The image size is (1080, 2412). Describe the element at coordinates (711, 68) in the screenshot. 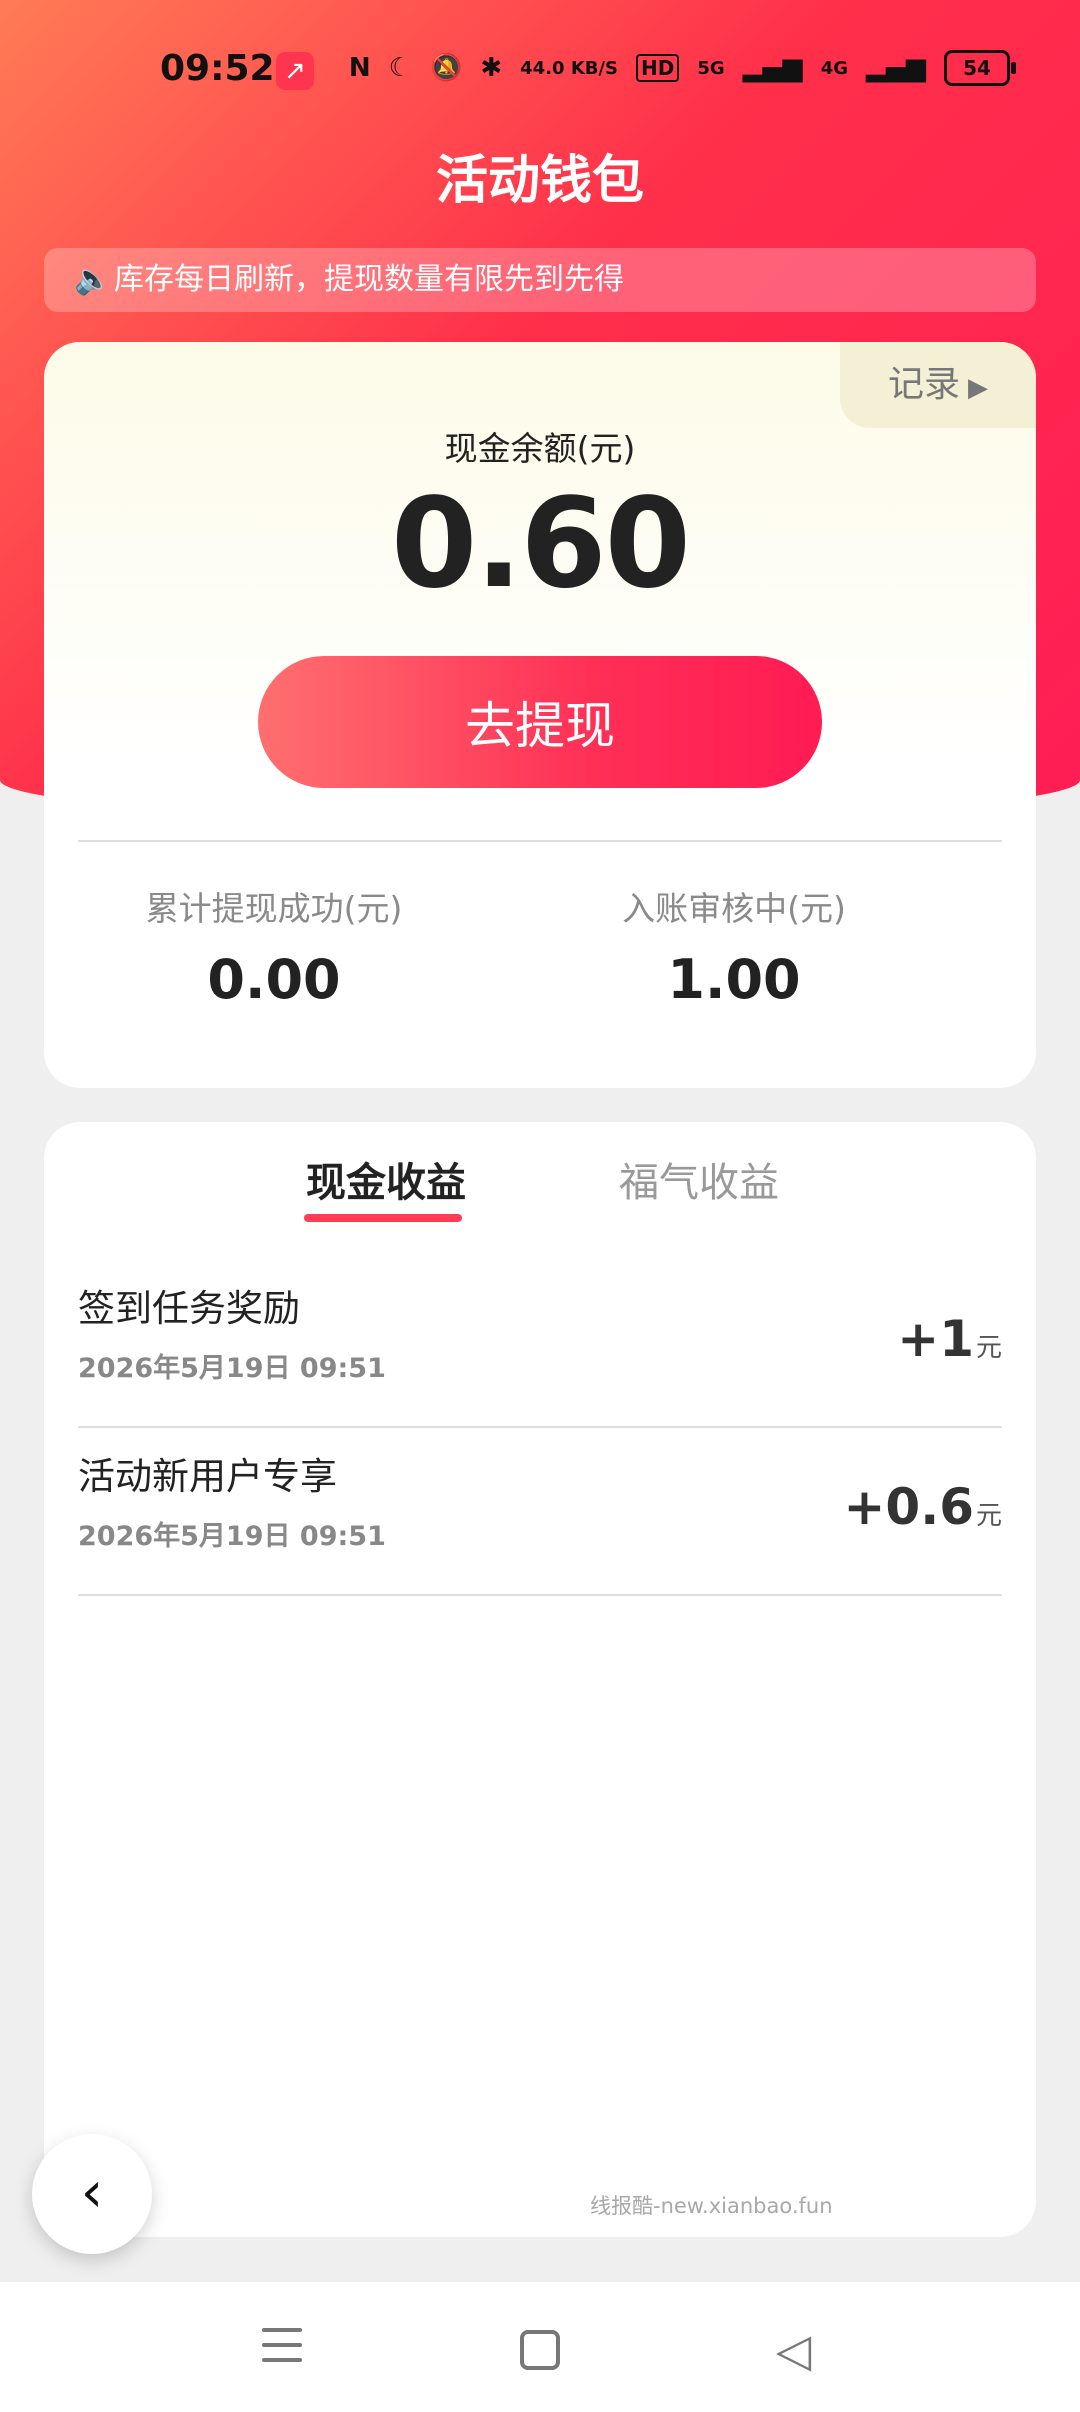

I see `signal-5g-icon: 5G` at that location.